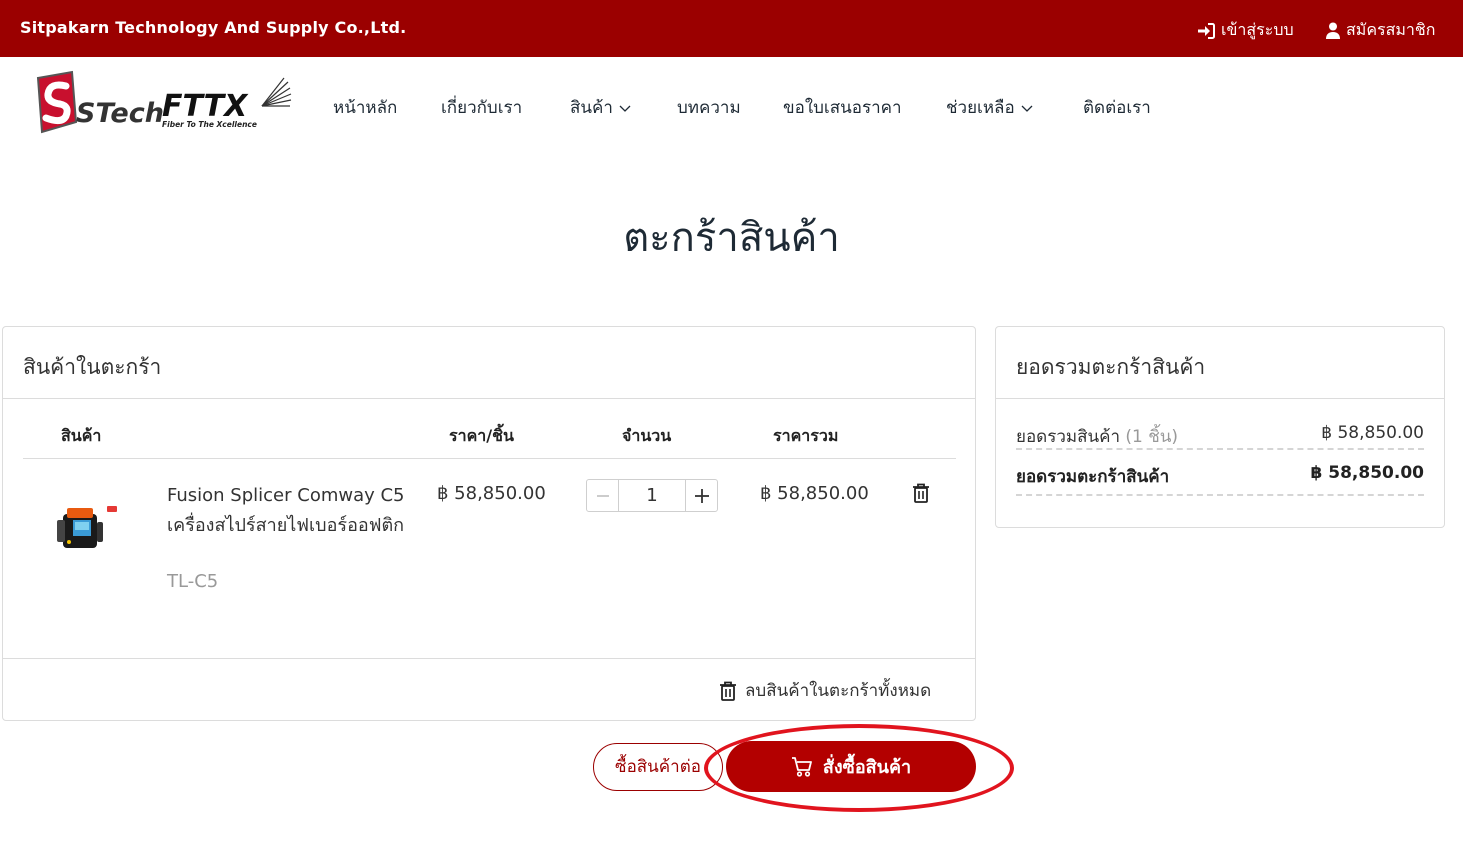 This screenshot has height=868, width=1463. What do you see at coordinates (481, 435) in the screenshot?
I see `column-header-unit-price: ราคา/ชิ้น` at bounding box center [481, 435].